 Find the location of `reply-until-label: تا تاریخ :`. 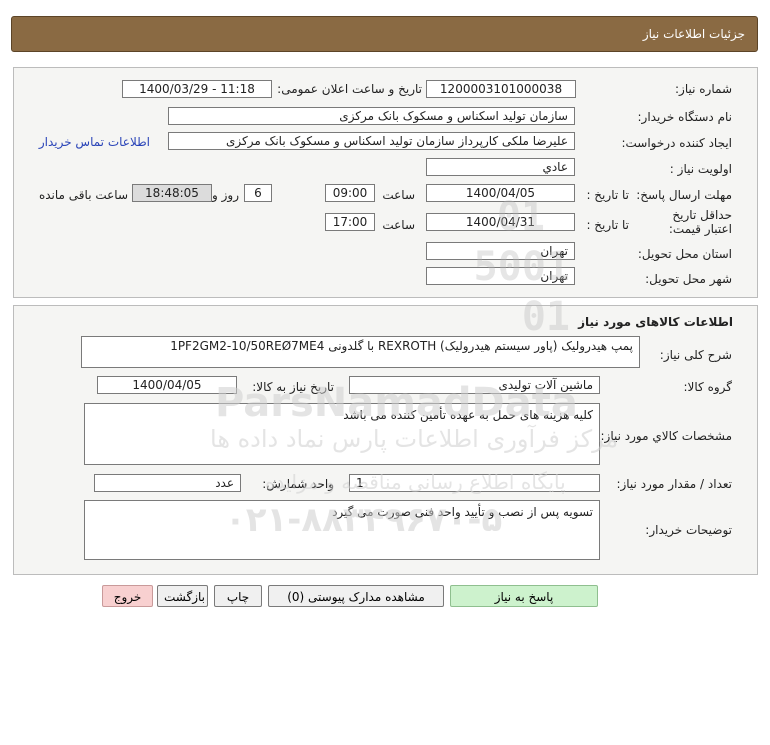

reply-until-label: تا تاریخ : is located at coordinates (607, 195).